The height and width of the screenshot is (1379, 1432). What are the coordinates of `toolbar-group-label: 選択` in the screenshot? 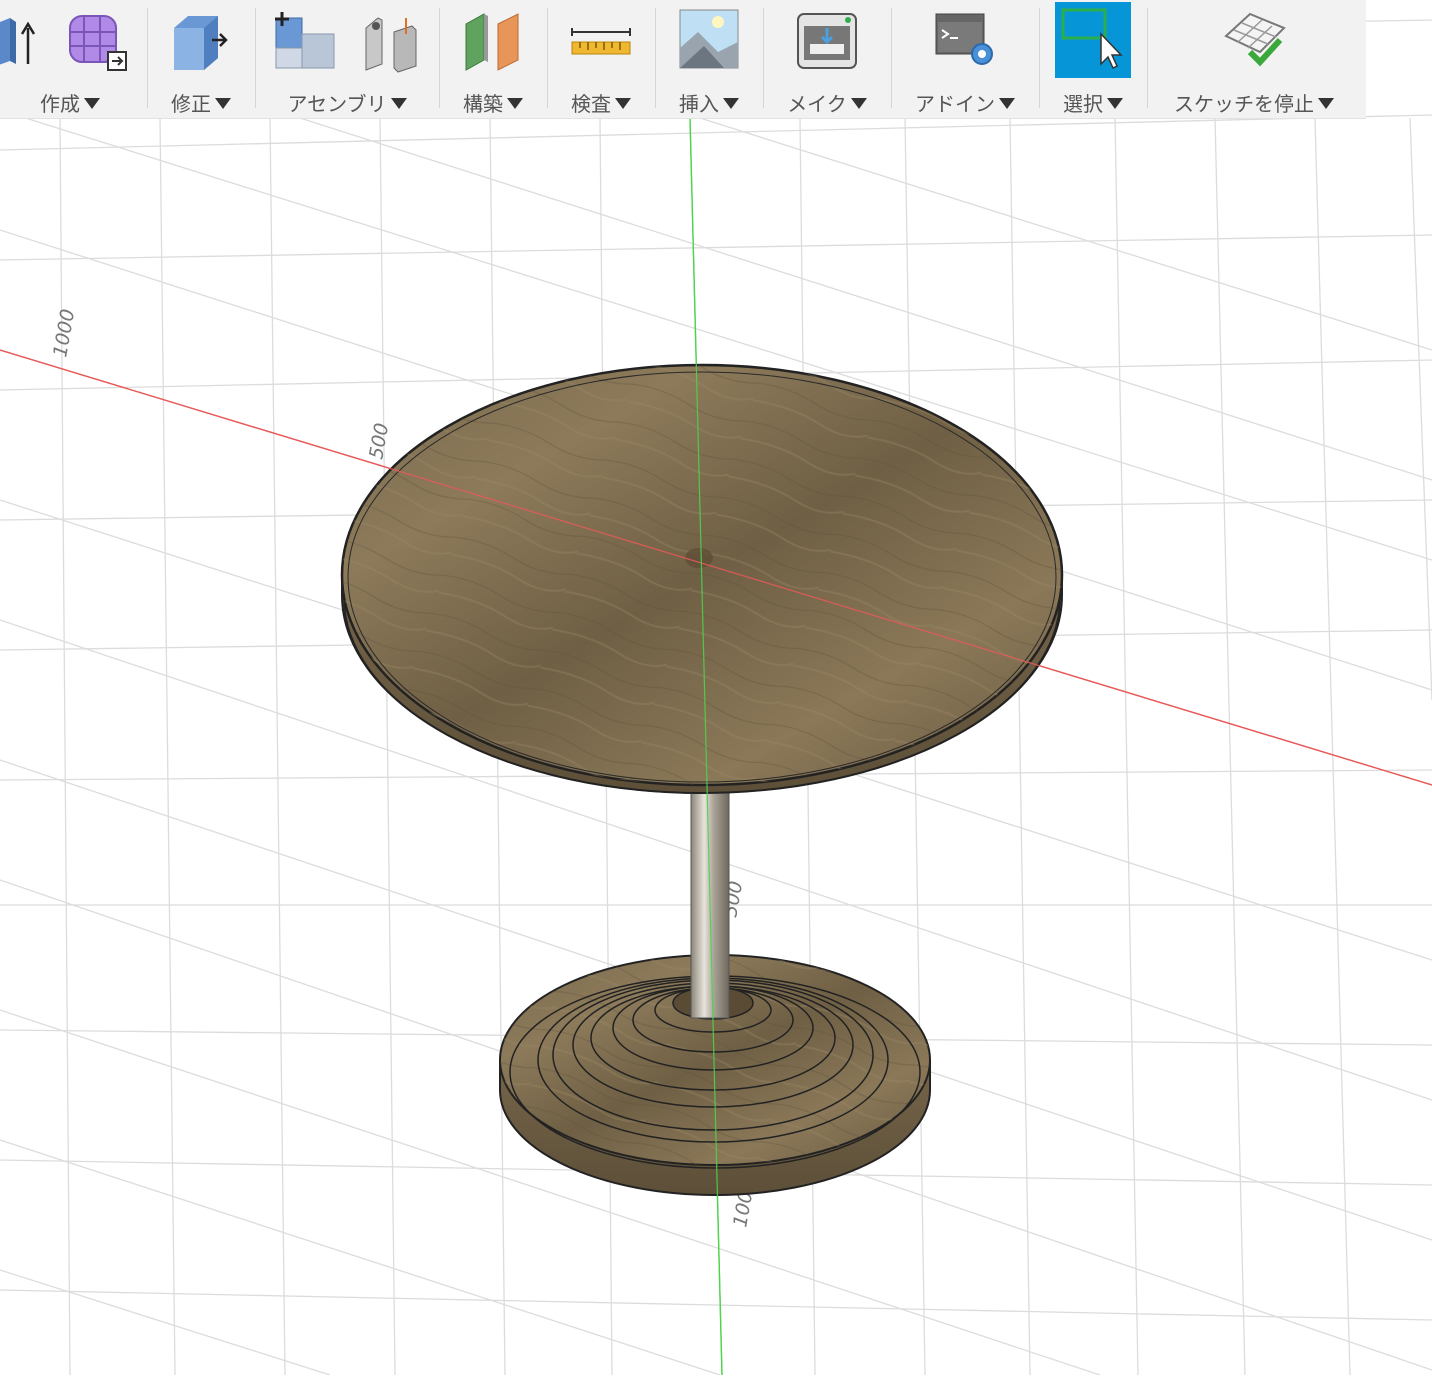 It's located at (1083, 104).